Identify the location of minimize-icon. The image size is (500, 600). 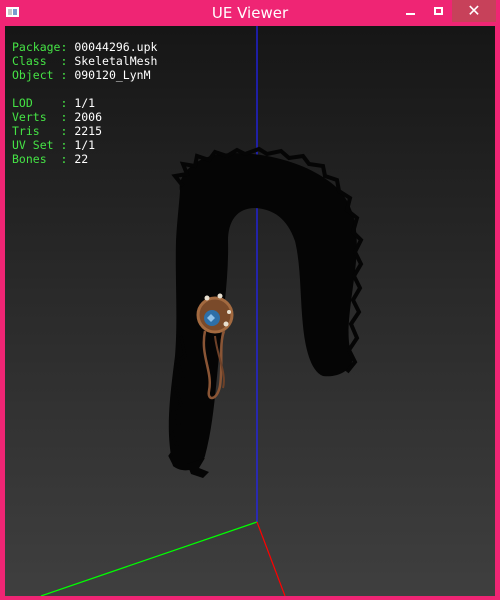
(410, 14).